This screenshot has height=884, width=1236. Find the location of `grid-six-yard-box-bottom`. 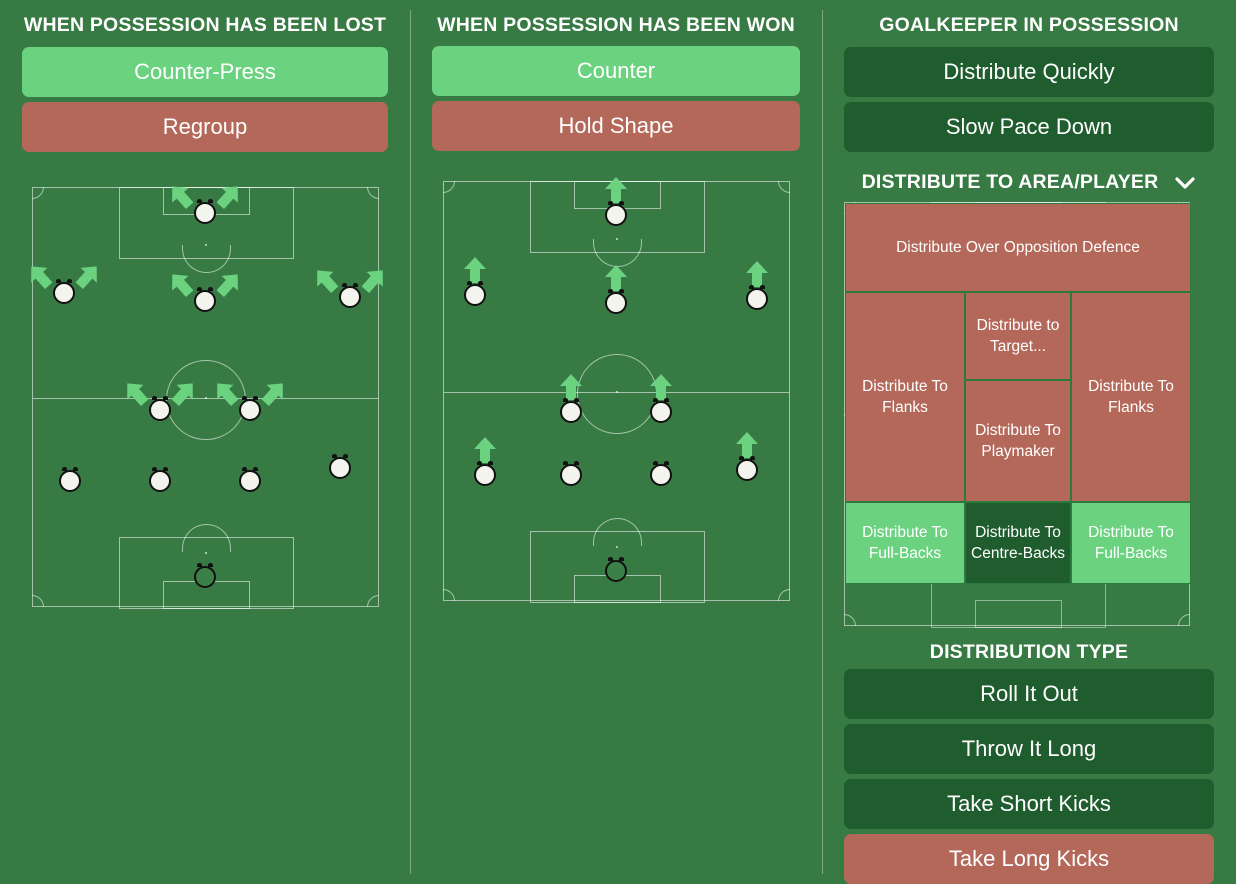

grid-six-yard-box-bottom is located at coordinates (1018, 614).